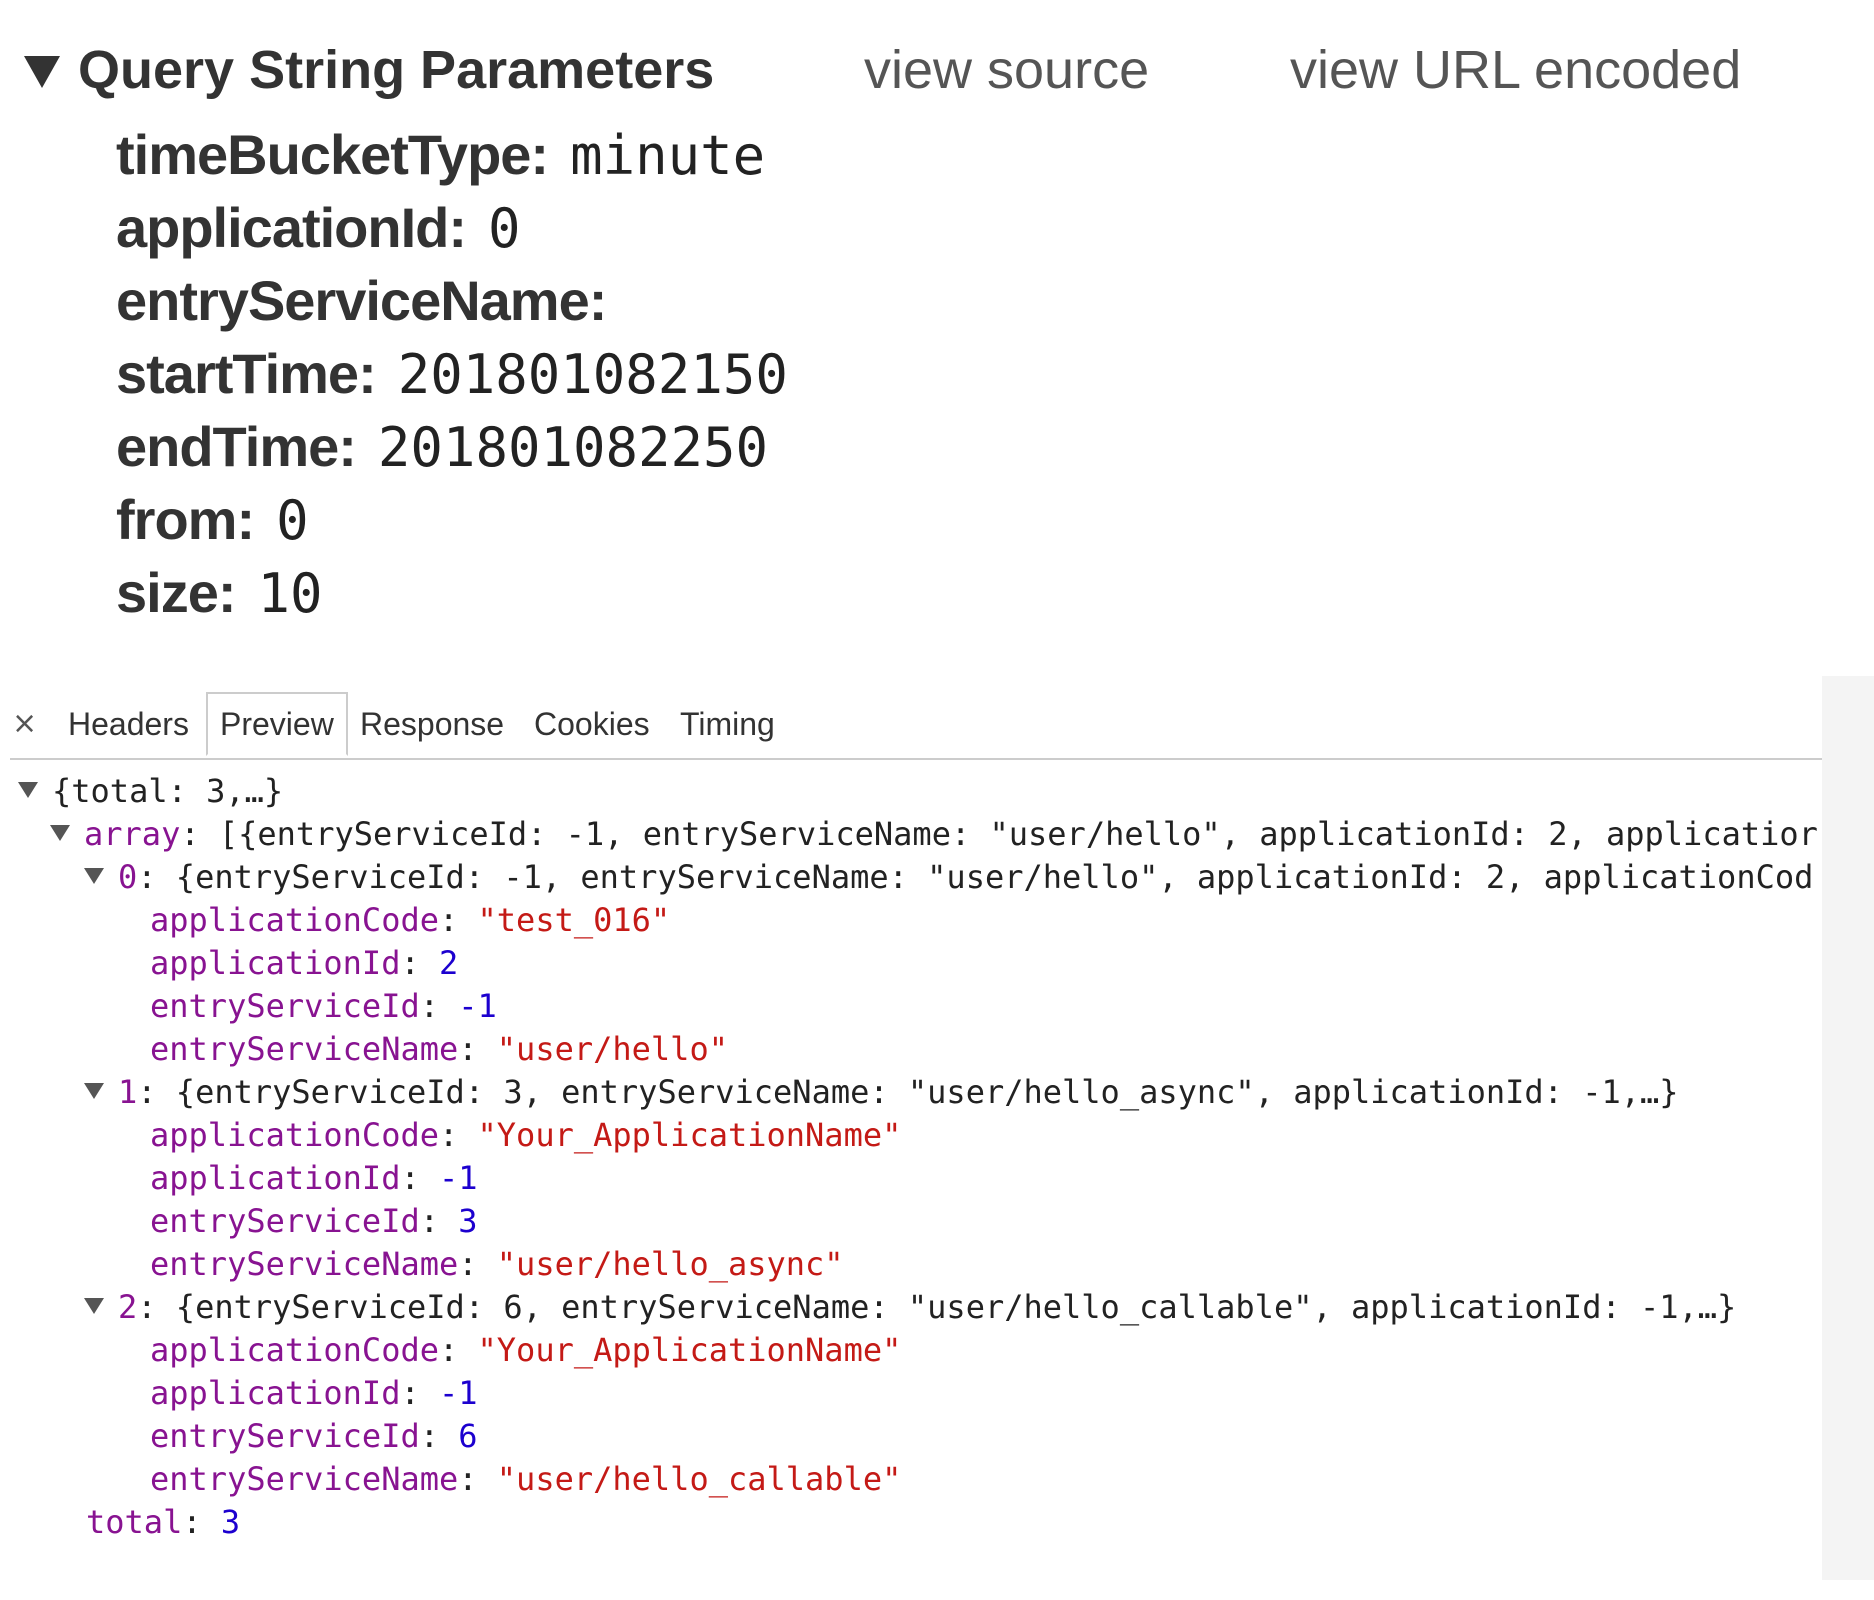  Describe the element at coordinates (246, 373) in the screenshot. I see `param-key: startTime:` at that location.